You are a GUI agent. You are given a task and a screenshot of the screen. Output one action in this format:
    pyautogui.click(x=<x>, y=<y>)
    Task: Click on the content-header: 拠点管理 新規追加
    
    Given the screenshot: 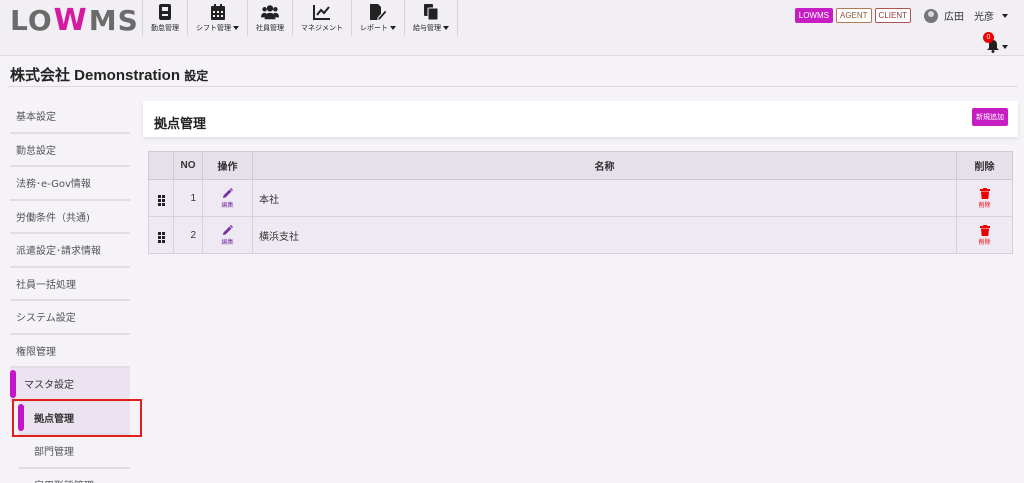 What is the action you would take?
    pyautogui.click(x=580, y=119)
    